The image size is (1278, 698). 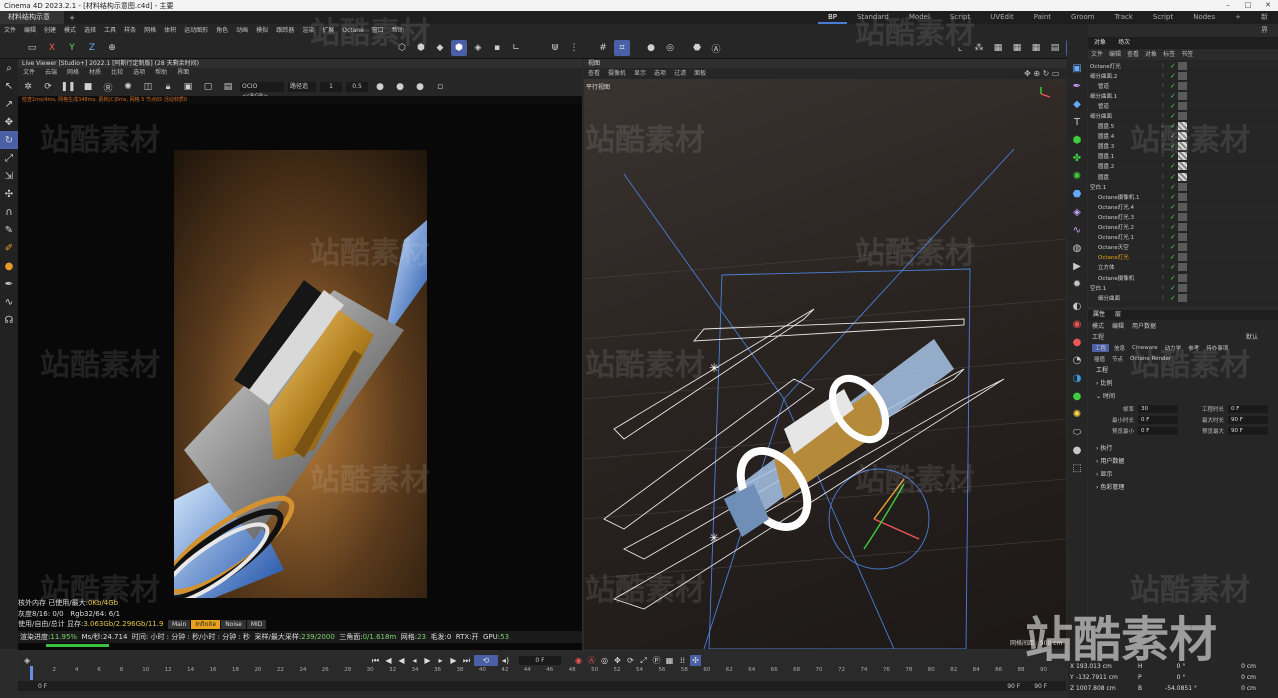 What do you see at coordinates (72, 48) in the screenshot?
I see `y-axis-button: Y` at bounding box center [72, 48].